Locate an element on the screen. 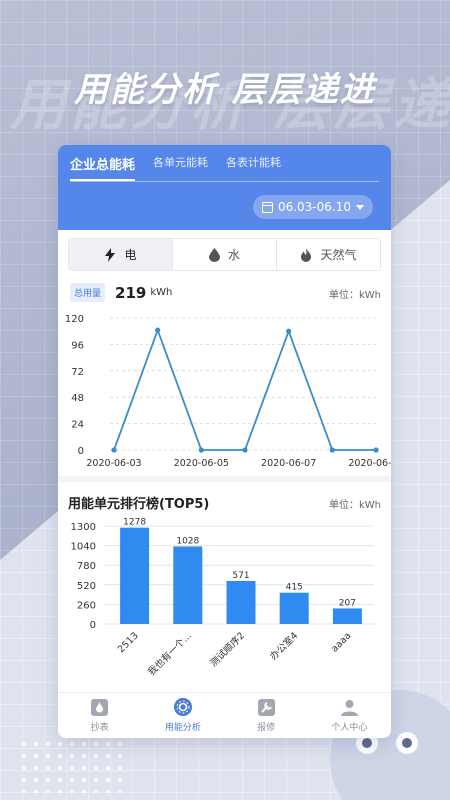 The image size is (450, 800). category-label: 2513 is located at coordinates (128, 642).